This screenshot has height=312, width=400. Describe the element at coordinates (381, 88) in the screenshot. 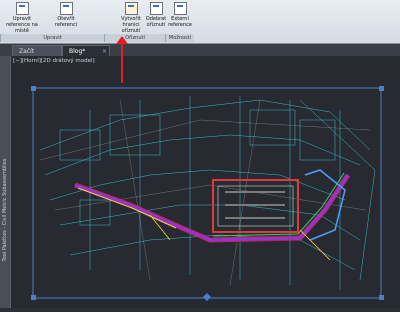

I see `grip-top-right` at that location.